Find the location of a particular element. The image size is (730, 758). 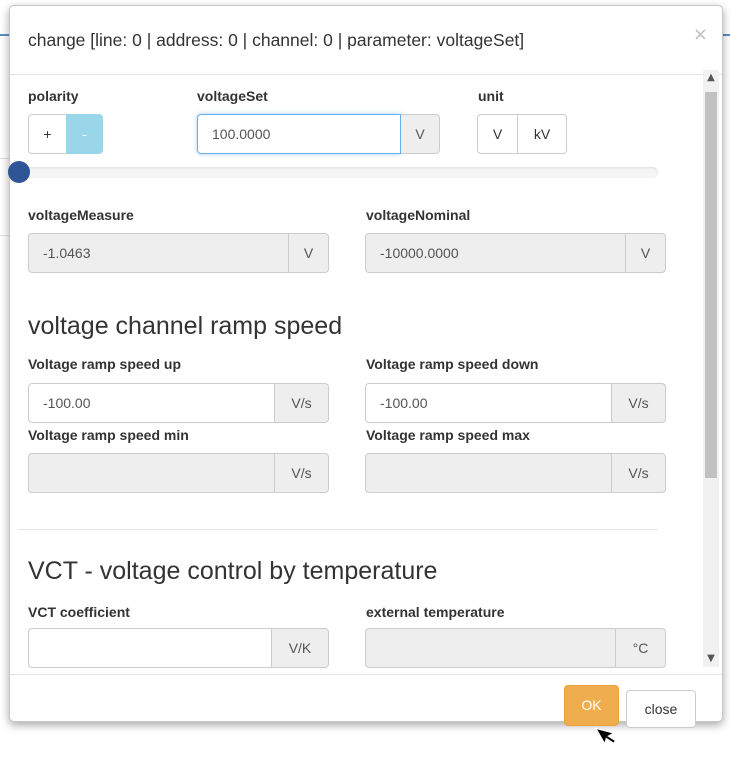

ok-button: OK is located at coordinates (591, 705).